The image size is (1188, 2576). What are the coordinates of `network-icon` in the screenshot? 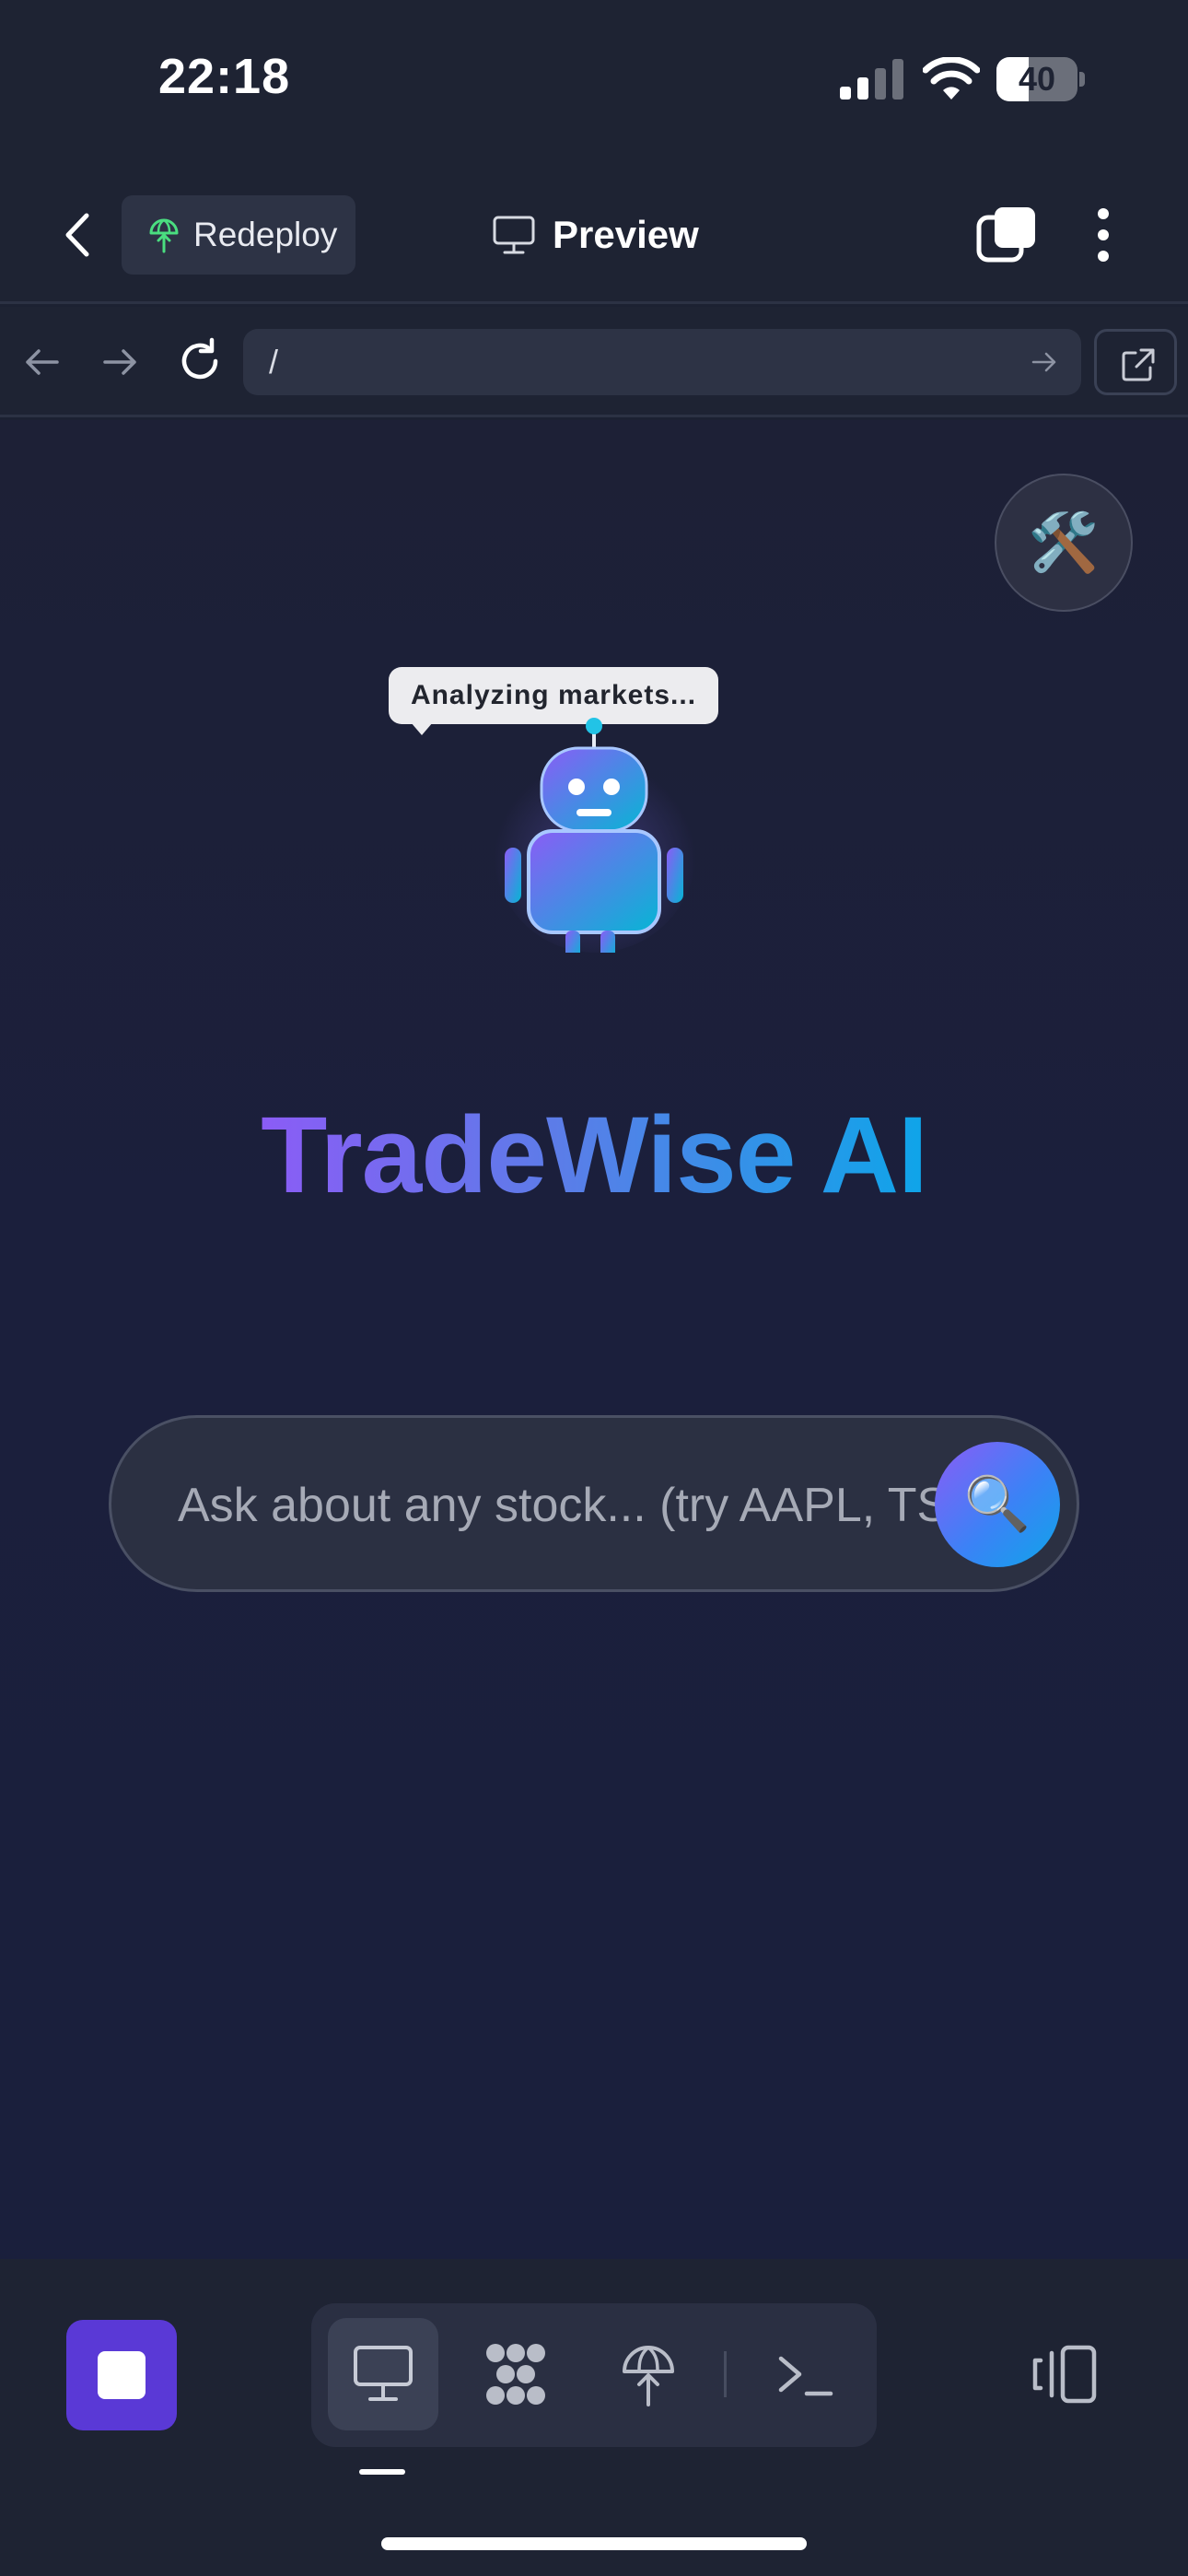 It's located at (515, 2374).